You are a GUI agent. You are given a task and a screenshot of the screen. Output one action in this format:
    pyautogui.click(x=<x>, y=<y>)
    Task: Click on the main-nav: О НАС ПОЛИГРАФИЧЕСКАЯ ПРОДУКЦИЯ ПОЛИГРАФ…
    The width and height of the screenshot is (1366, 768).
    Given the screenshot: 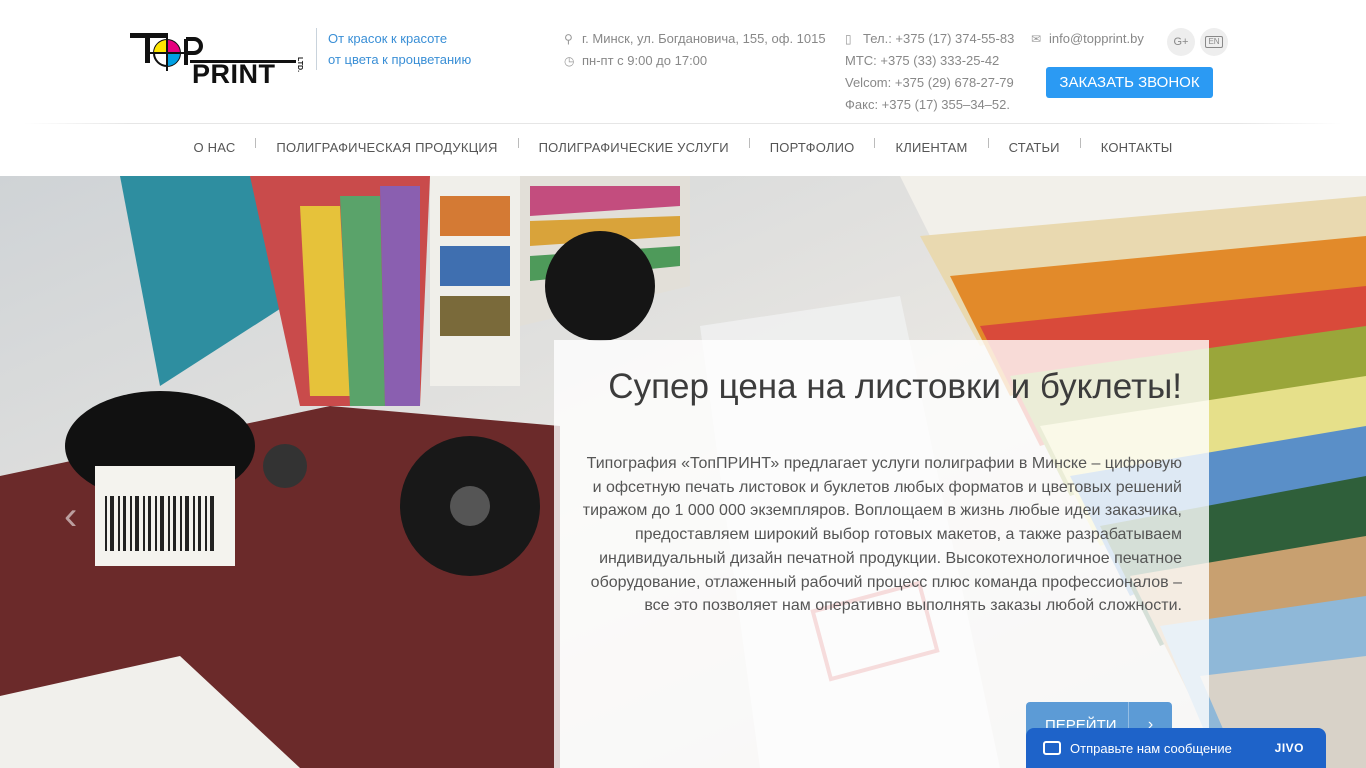 What is the action you would take?
    pyautogui.click(x=683, y=148)
    